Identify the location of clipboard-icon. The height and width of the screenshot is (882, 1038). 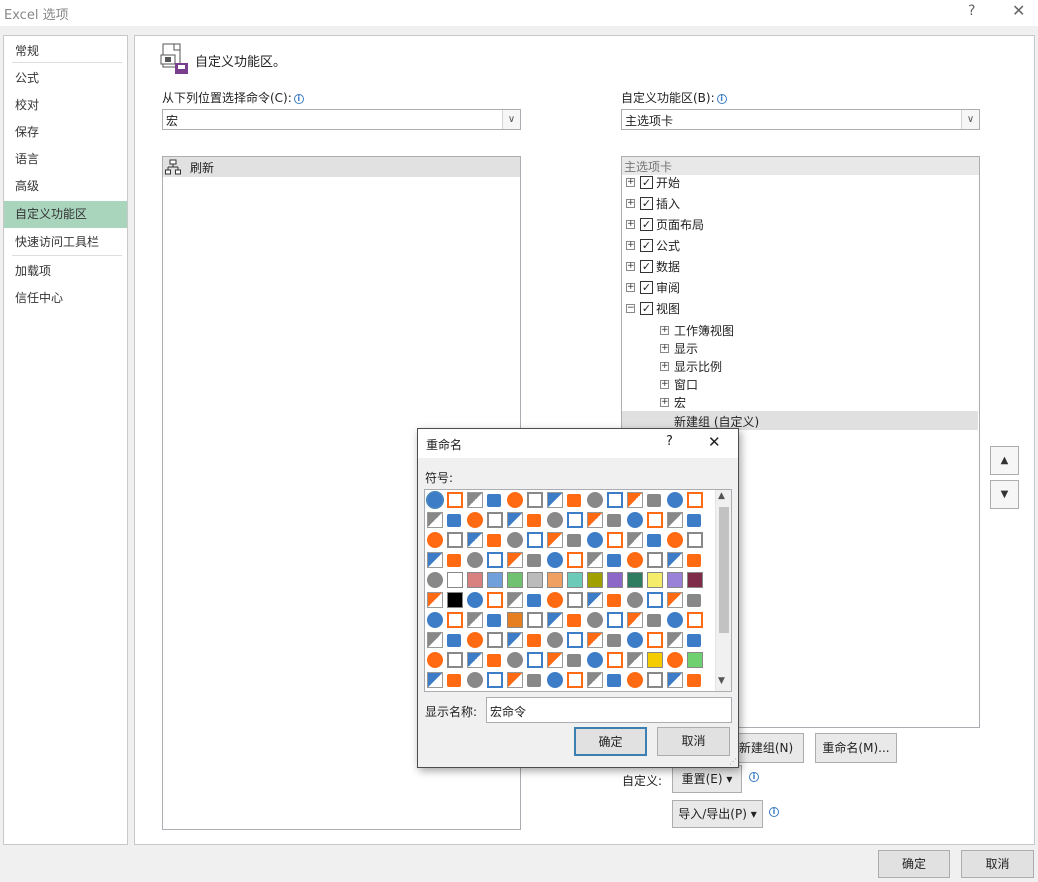
(515, 520).